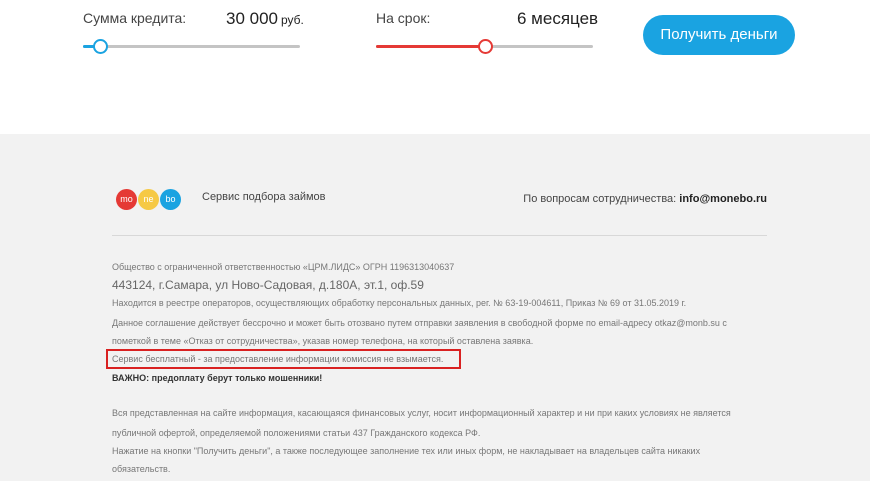  I want to click on cooperation-label: По вопросам сотрудничества:, so click(600, 199).